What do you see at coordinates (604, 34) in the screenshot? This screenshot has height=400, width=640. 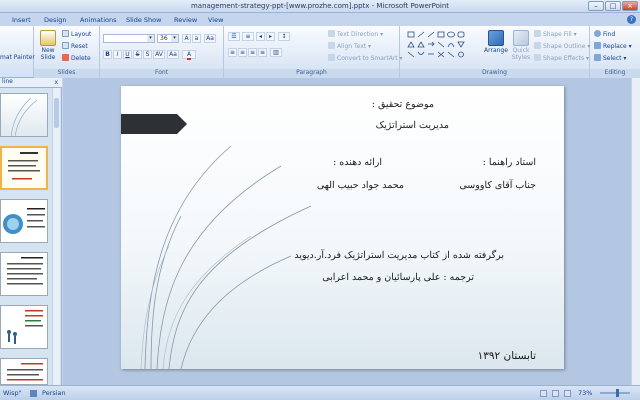 I see `find-button: Find` at bounding box center [604, 34].